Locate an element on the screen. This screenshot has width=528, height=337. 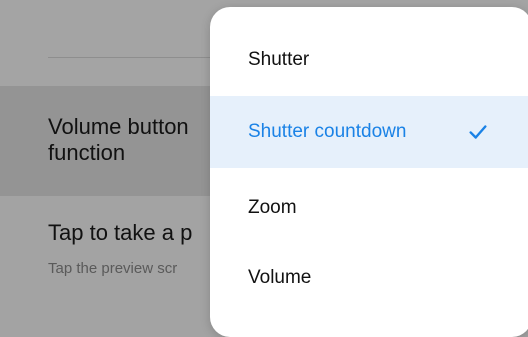
menu-option-label: Zoom is located at coordinates (272, 207).